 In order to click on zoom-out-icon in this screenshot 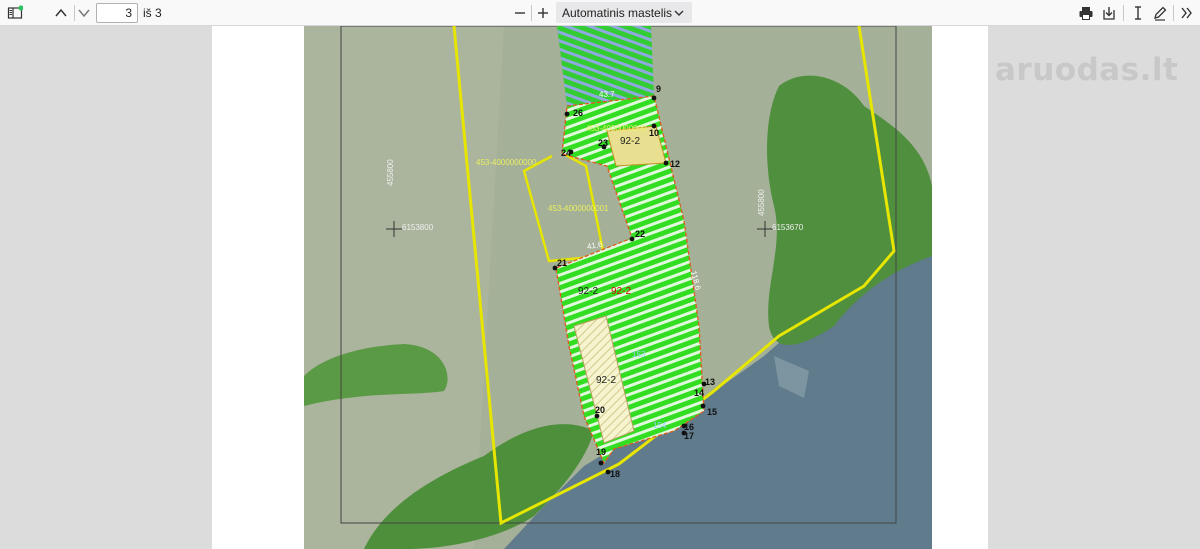, I will do `click(520, 13)`.